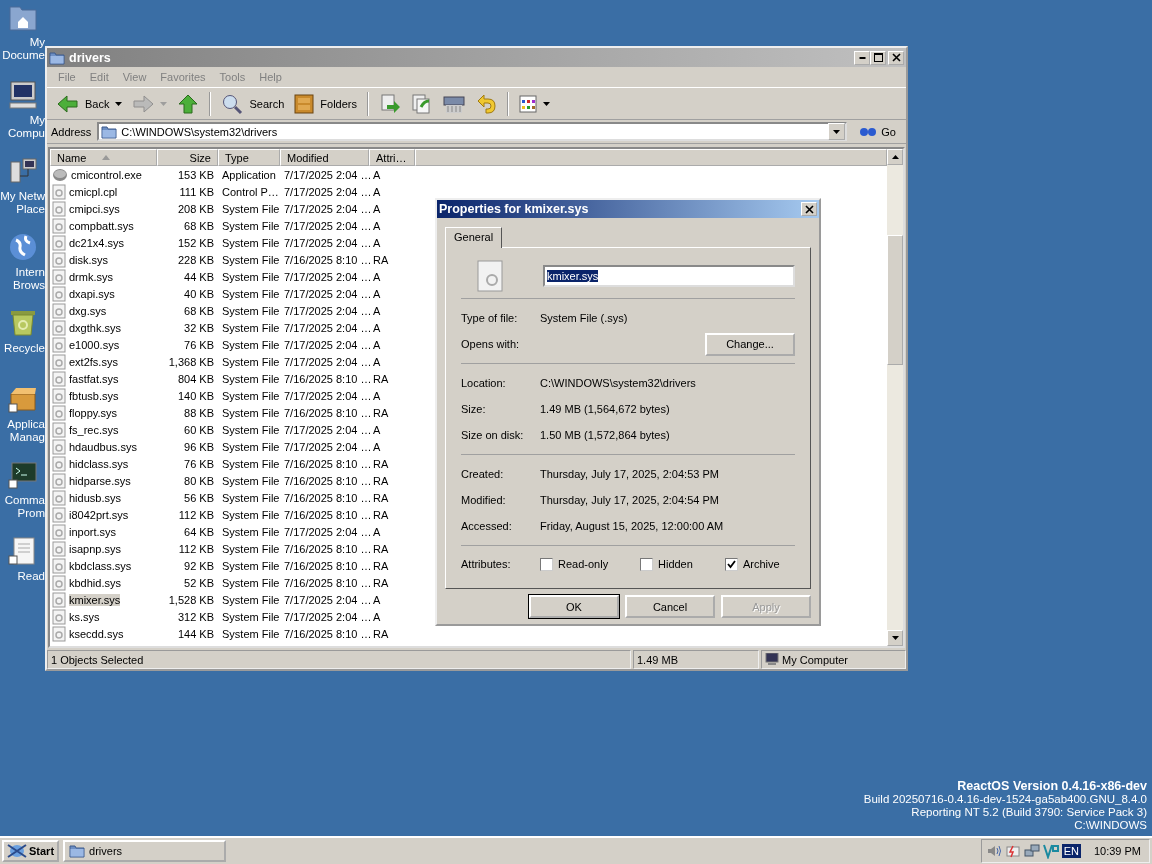  I want to click on file-name: hdaudbus.sys, so click(103, 446).